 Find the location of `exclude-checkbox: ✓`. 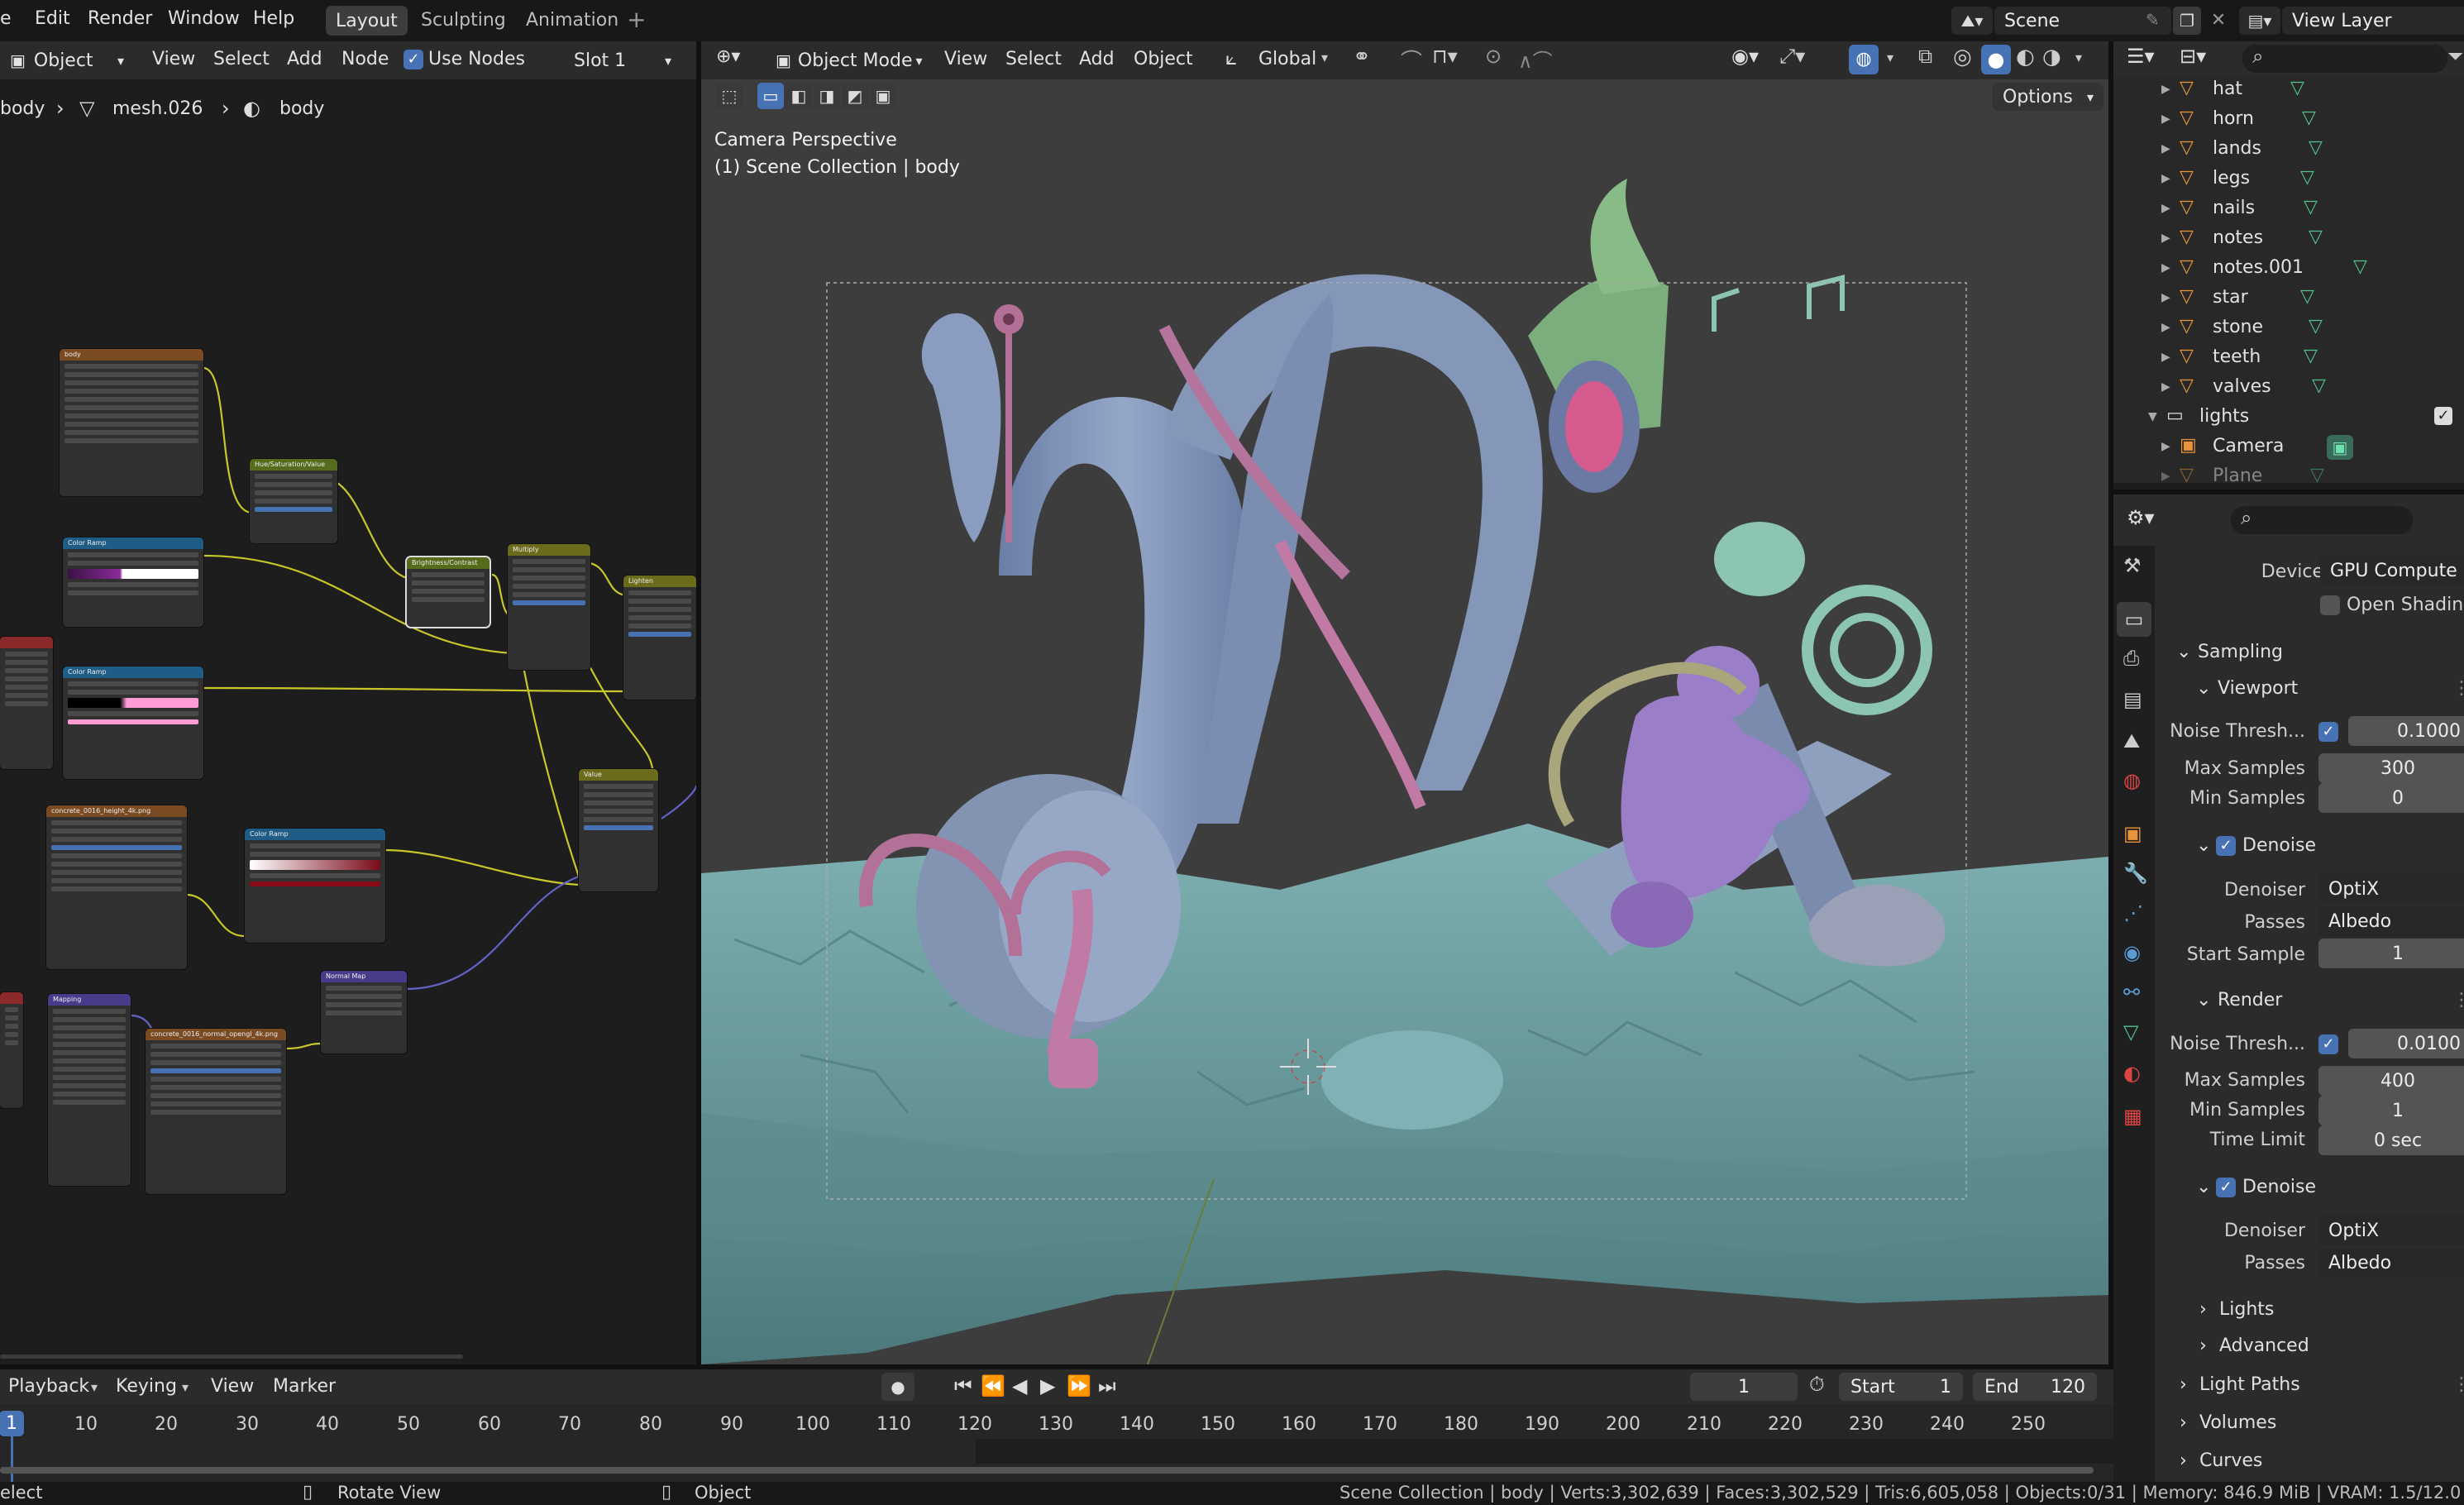

exclude-checkbox: ✓ is located at coordinates (2443, 416).